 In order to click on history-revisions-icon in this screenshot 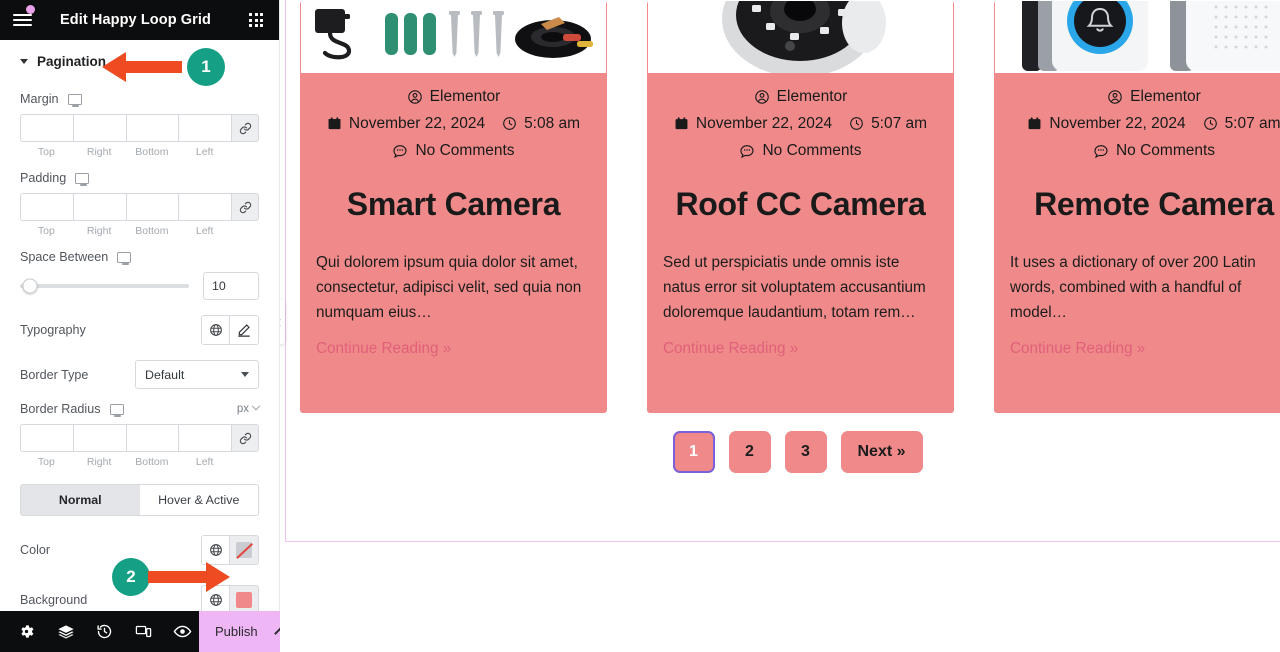, I will do `click(104, 631)`.